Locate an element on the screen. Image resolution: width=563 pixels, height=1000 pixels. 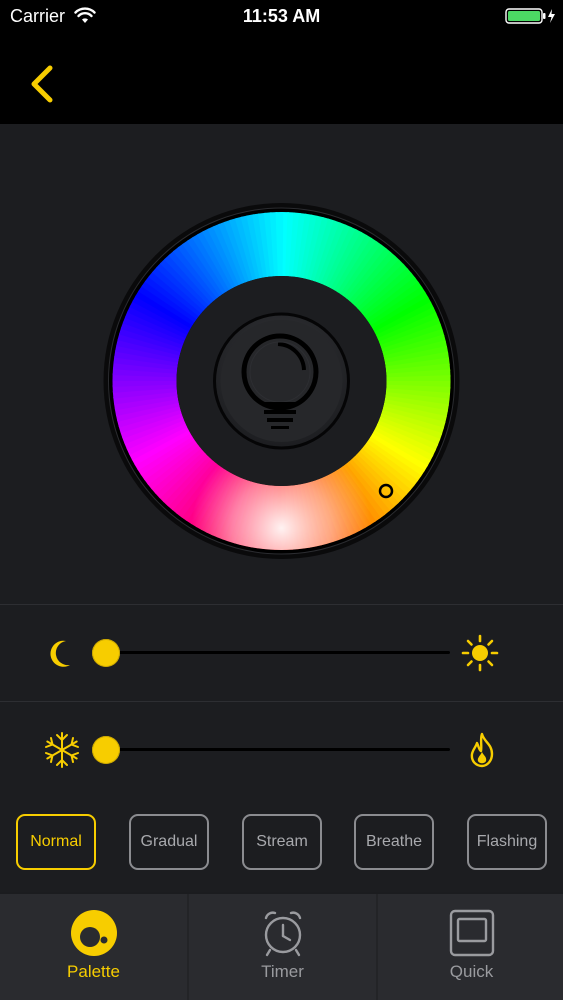
mode-normal-button: Normal is located at coordinates (56, 842).